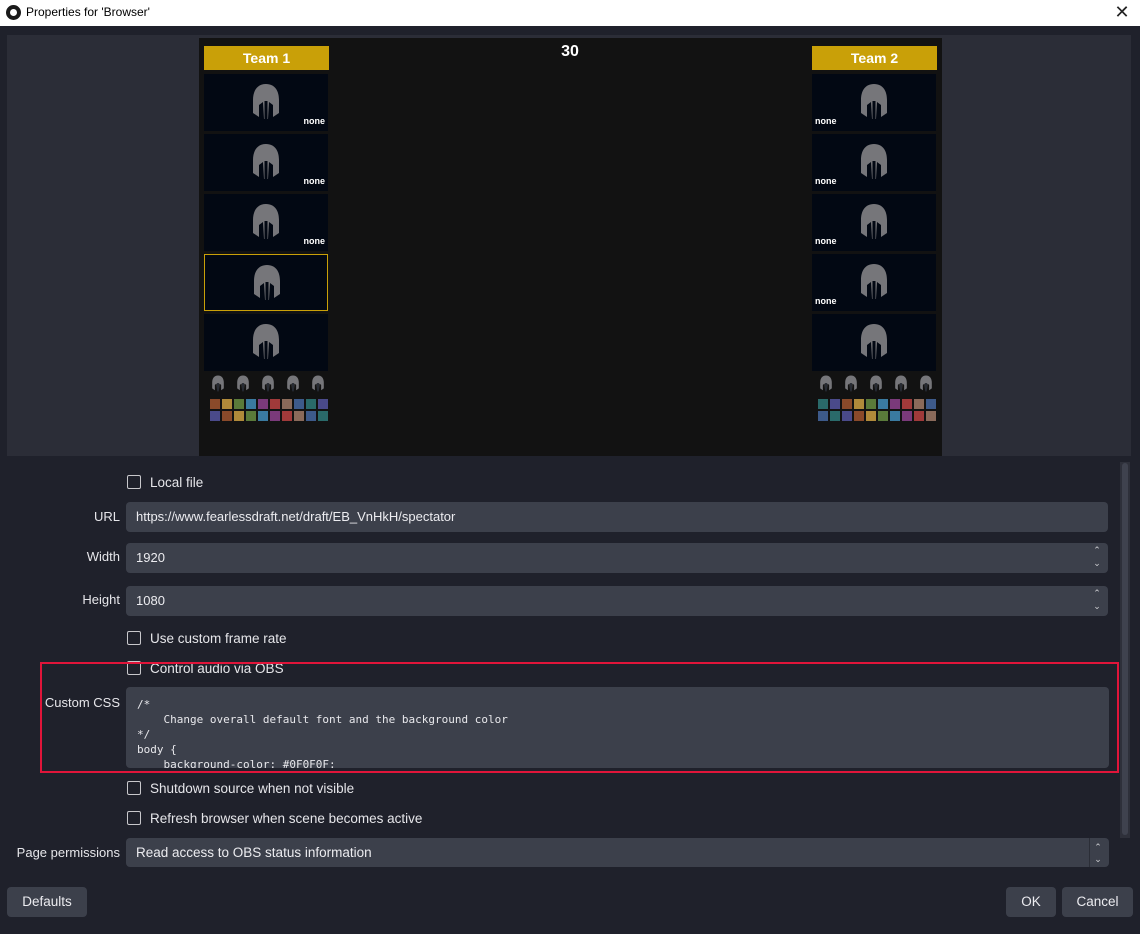 The image size is (1140, 934). I want to click on ok-button: OK, so click(1031, 902).